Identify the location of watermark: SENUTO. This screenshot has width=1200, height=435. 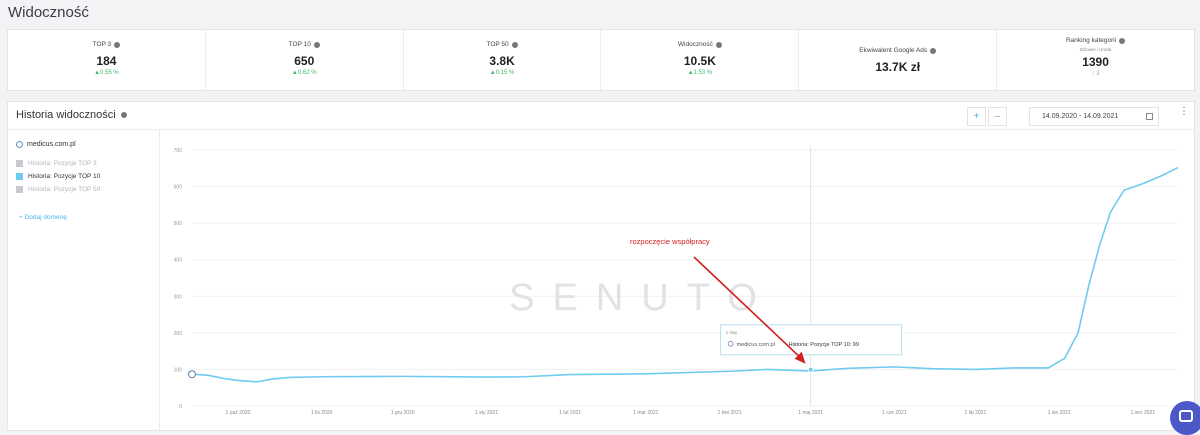
(642, 298).